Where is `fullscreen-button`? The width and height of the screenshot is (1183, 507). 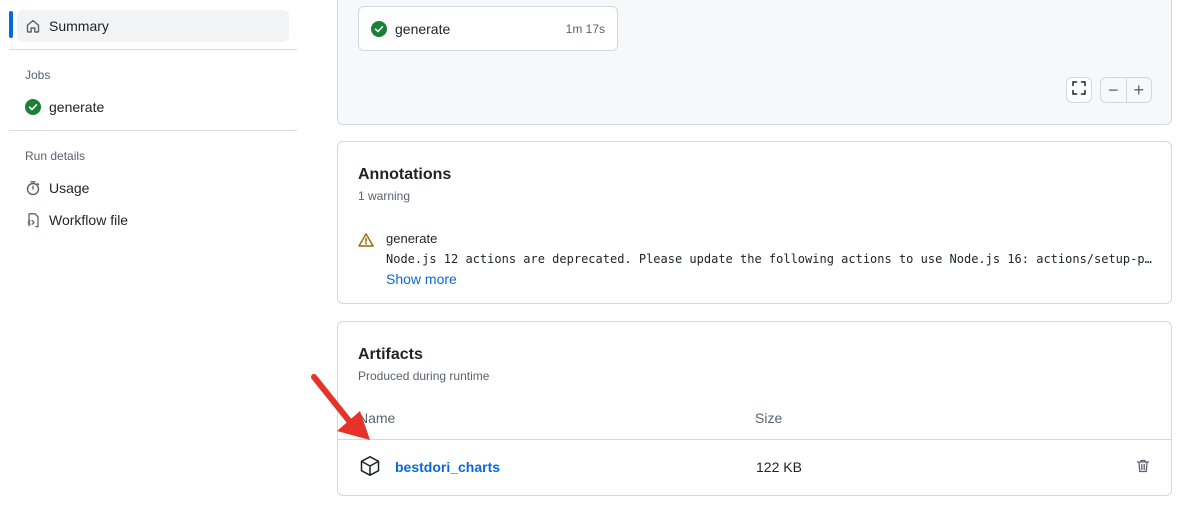 fullscreen-button is located at coordinates (1079, 90).